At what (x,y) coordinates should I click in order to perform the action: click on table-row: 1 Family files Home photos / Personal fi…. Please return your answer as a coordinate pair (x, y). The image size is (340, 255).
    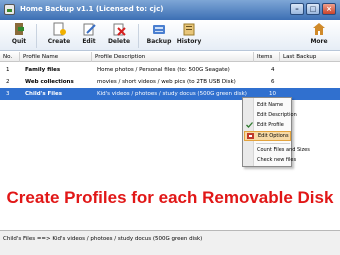
    Looking at the image, I should click on (170, 70).